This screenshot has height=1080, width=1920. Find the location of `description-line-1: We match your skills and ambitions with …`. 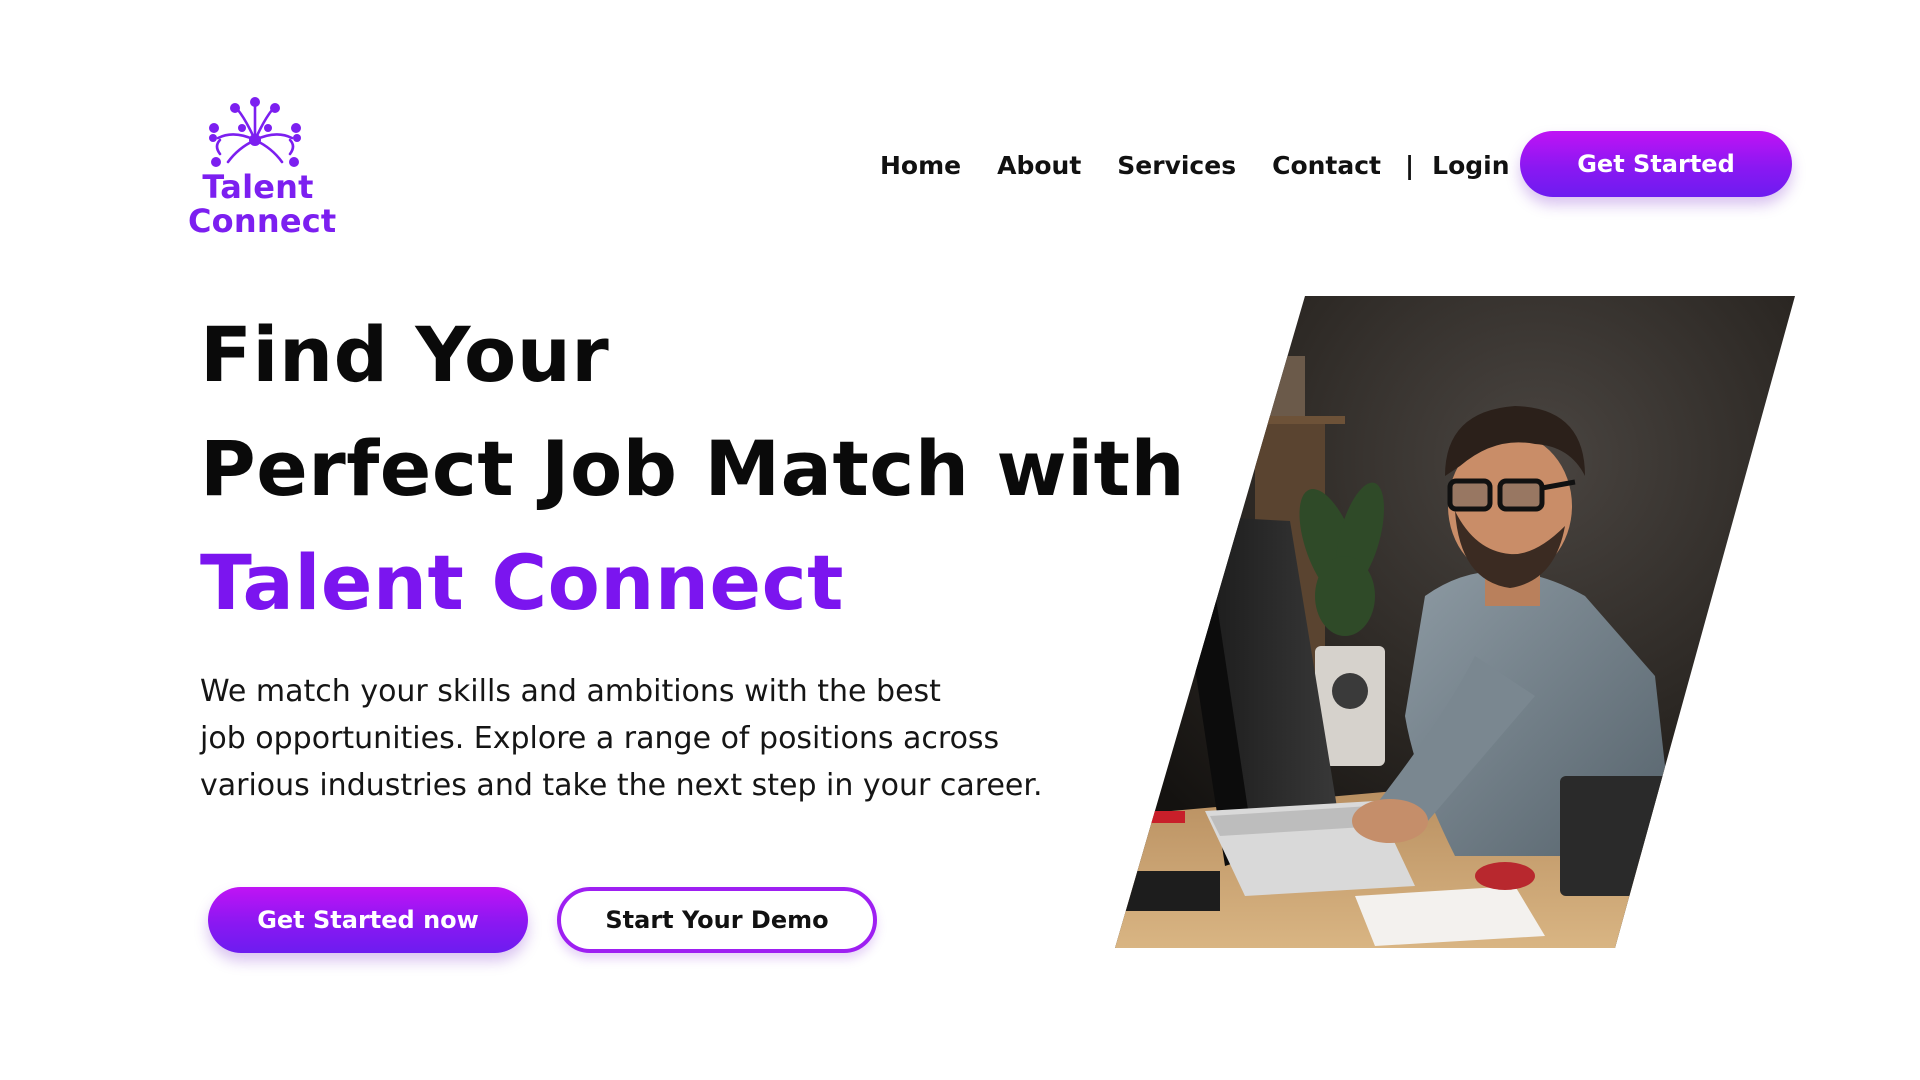

description-line-1: We match your skills and ambitions with … is located at coordinates (570, 691).